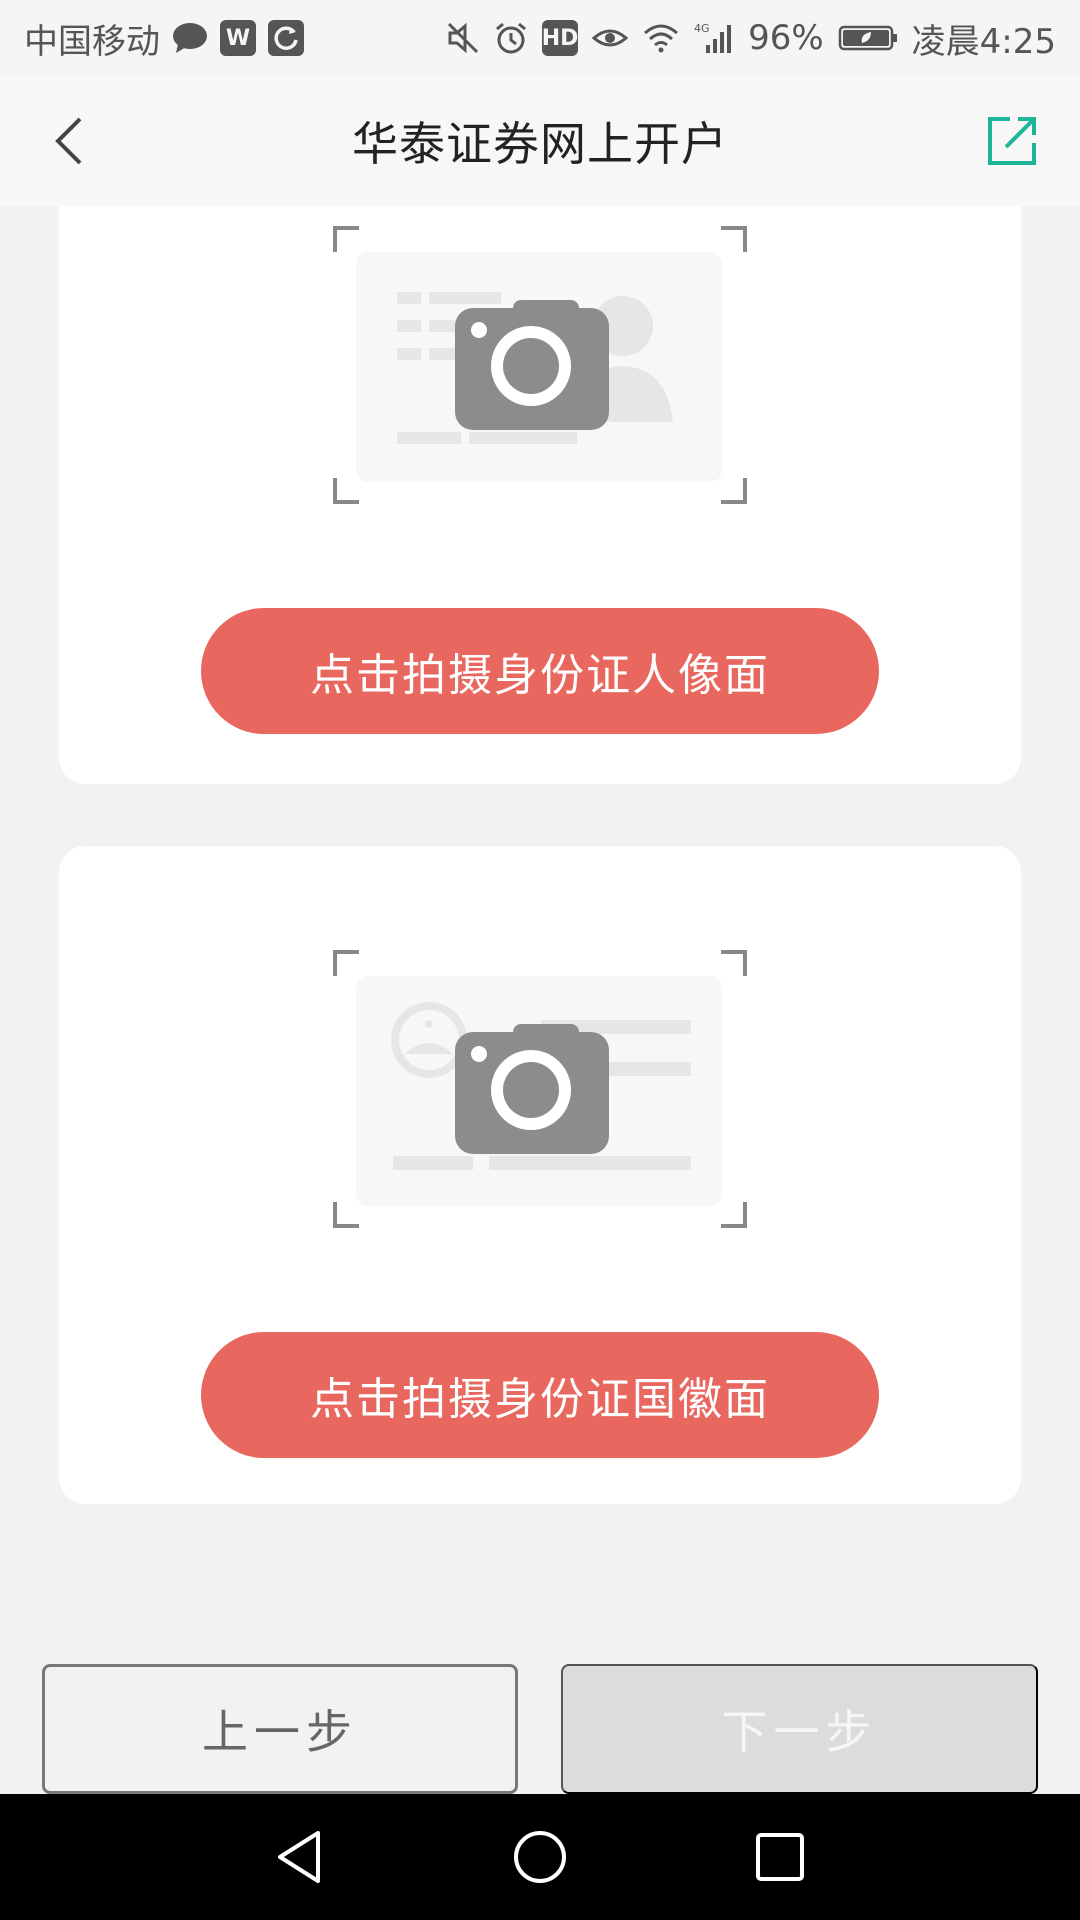  I want to click on external-link-icon, so click(1012, 141).